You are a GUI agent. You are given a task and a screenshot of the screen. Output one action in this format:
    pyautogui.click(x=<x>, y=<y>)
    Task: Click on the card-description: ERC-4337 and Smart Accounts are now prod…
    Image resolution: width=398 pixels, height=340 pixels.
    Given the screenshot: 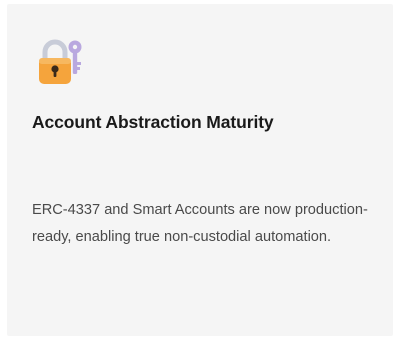 What is the action you would take?
    pyautogui.click(x=200, y=223)
    